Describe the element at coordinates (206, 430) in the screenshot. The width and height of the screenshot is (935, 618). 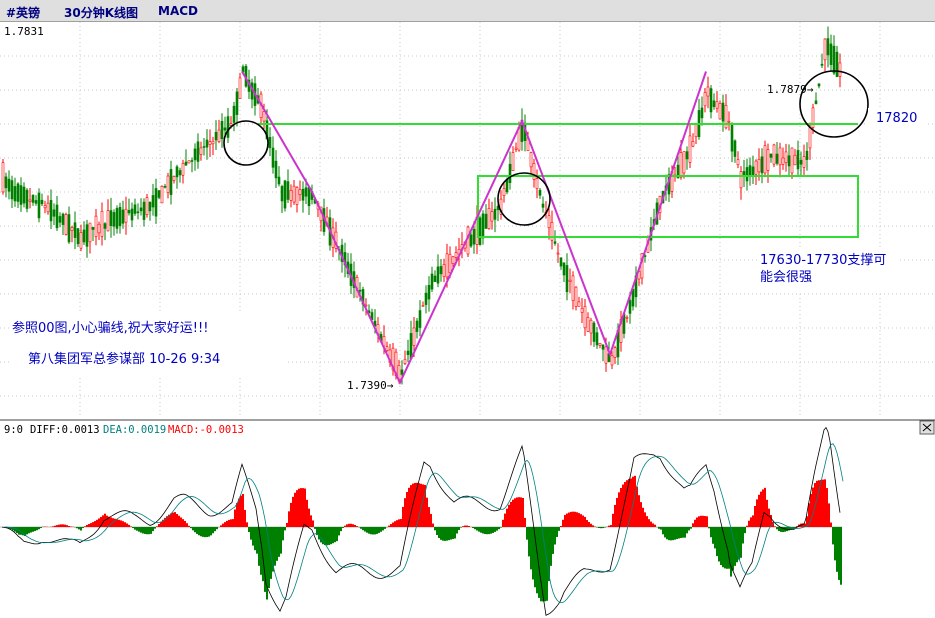
I see `macd-value-label: MACD:-0.0013` at that location.